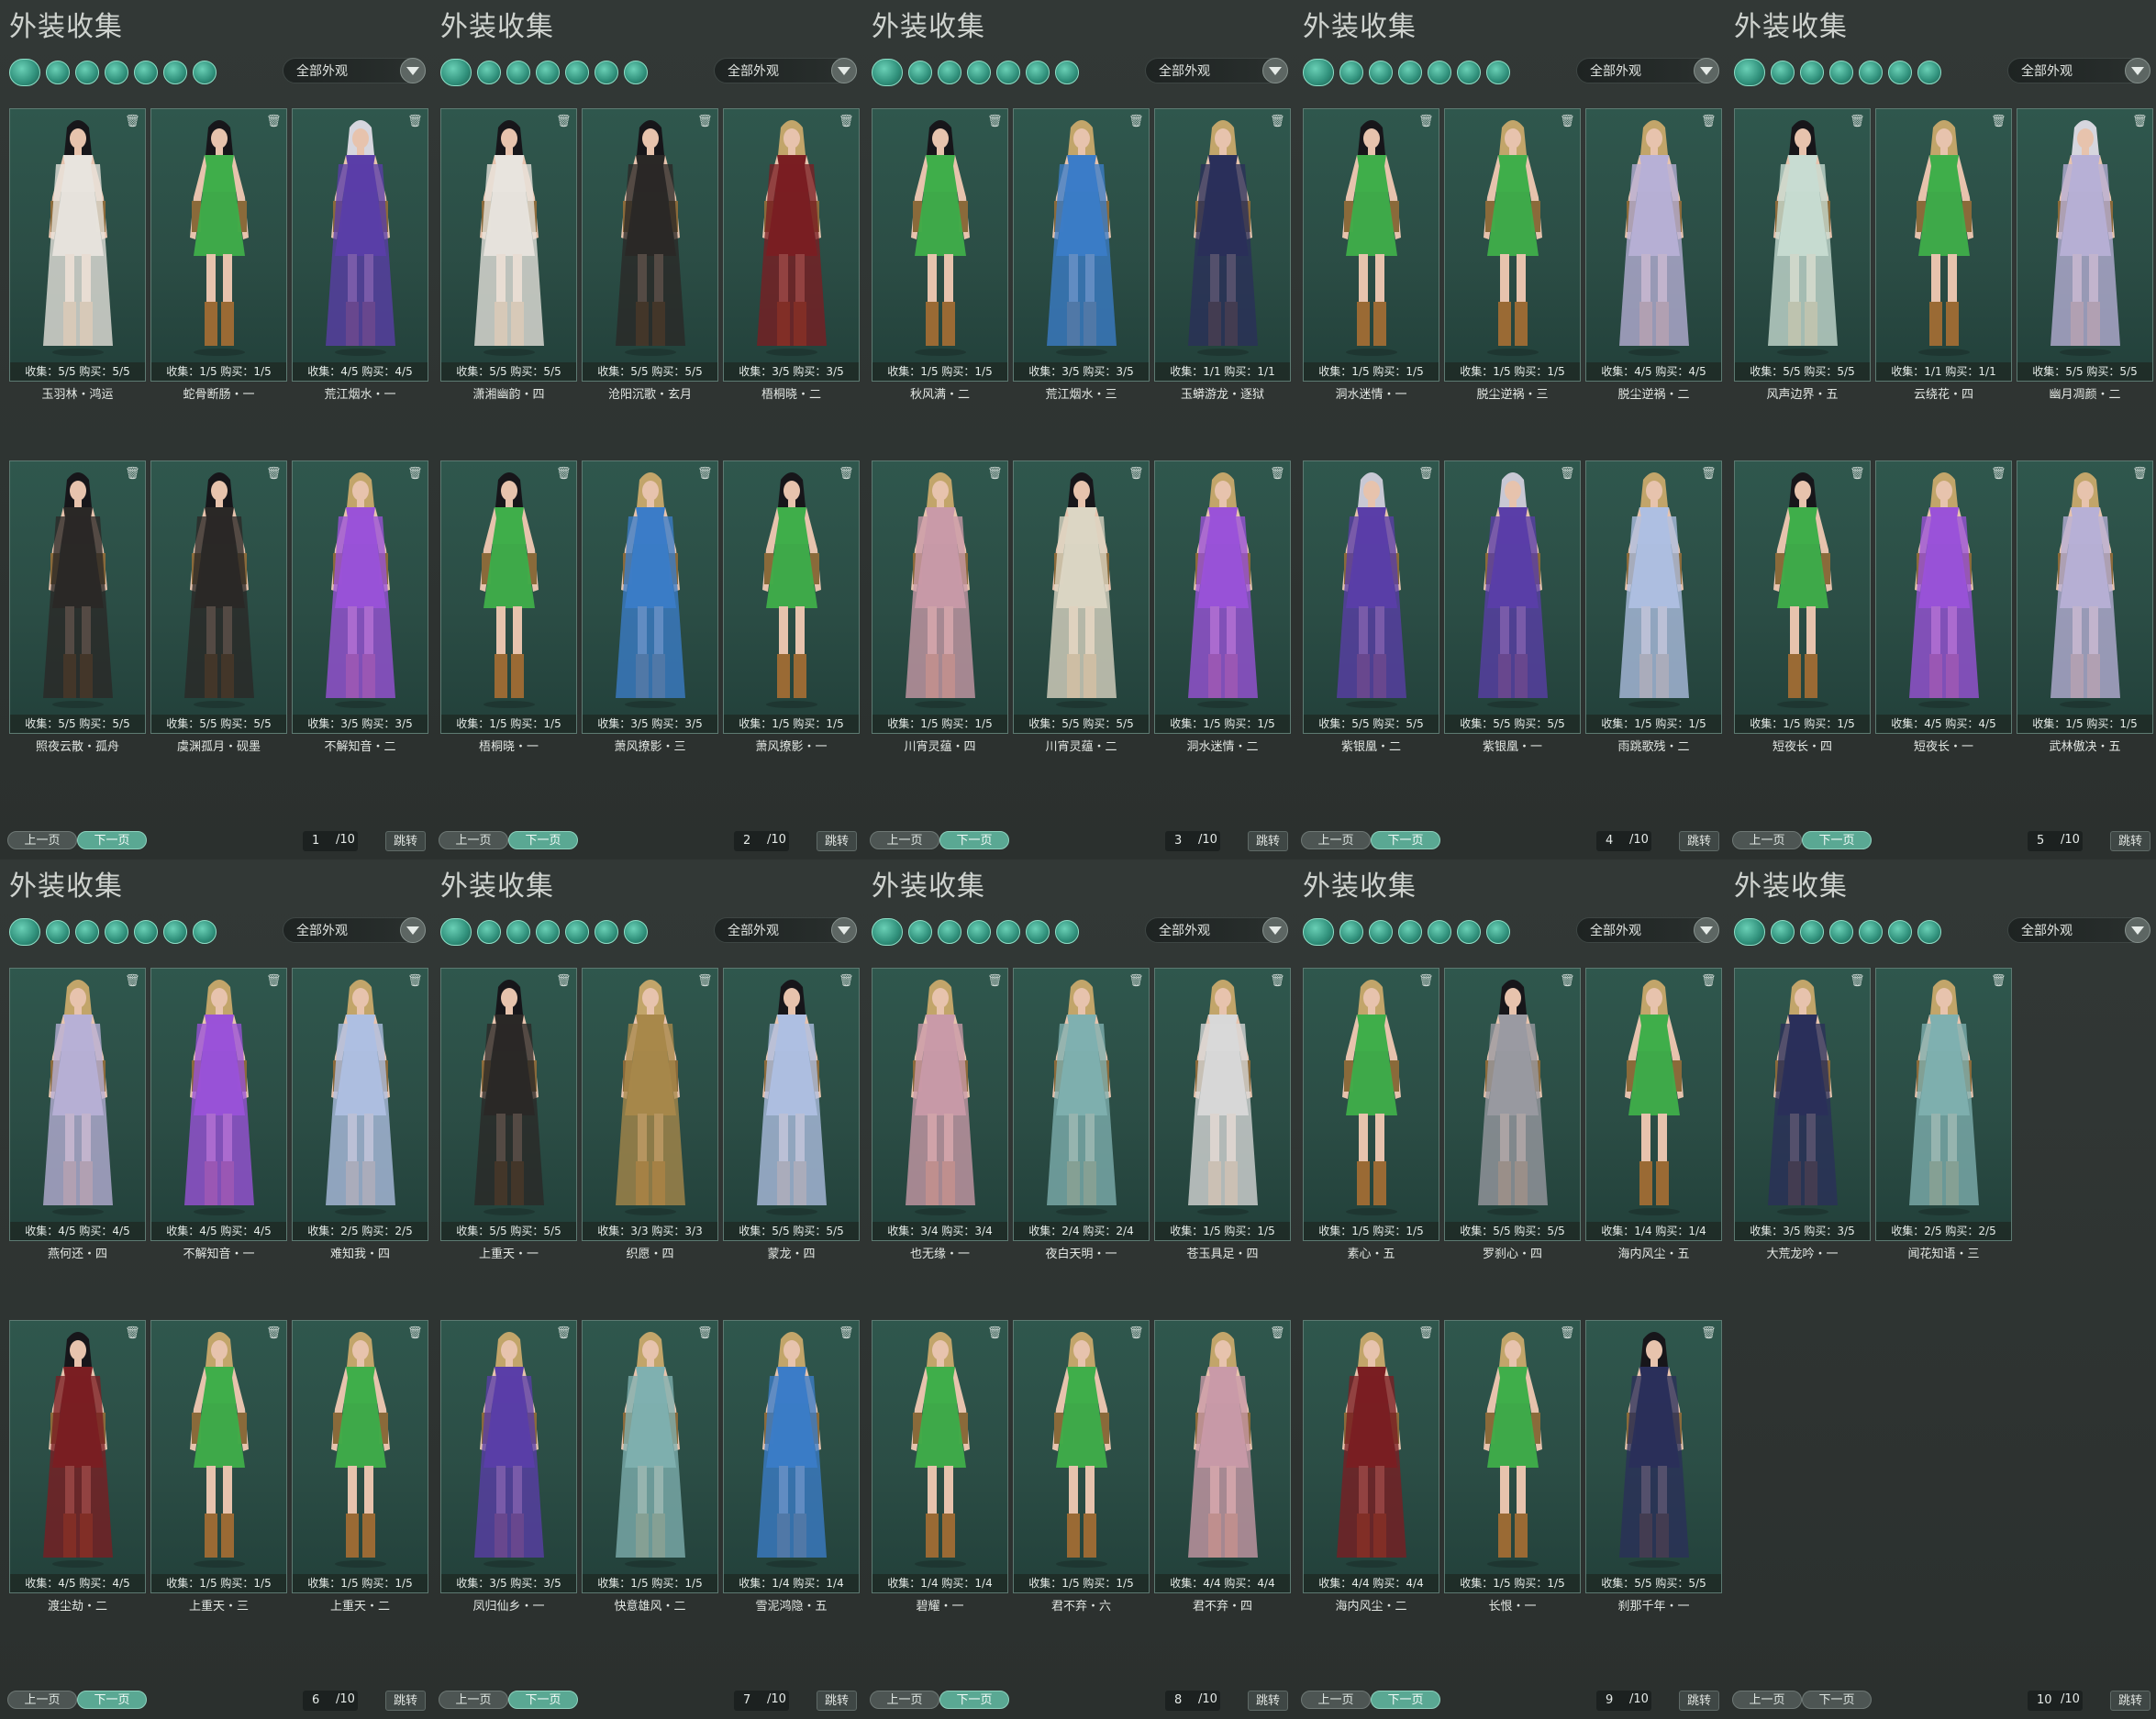  Describe the element at coordinates (1336, 840) in the screenshot. I see `prev-page-button: 上一页` at that location.